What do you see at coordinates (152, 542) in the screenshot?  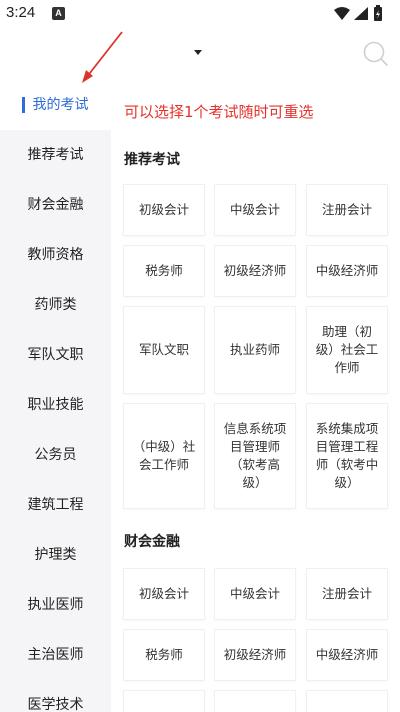 I see `section-title-finance: 财会金融` at bounding box center [152, 542].